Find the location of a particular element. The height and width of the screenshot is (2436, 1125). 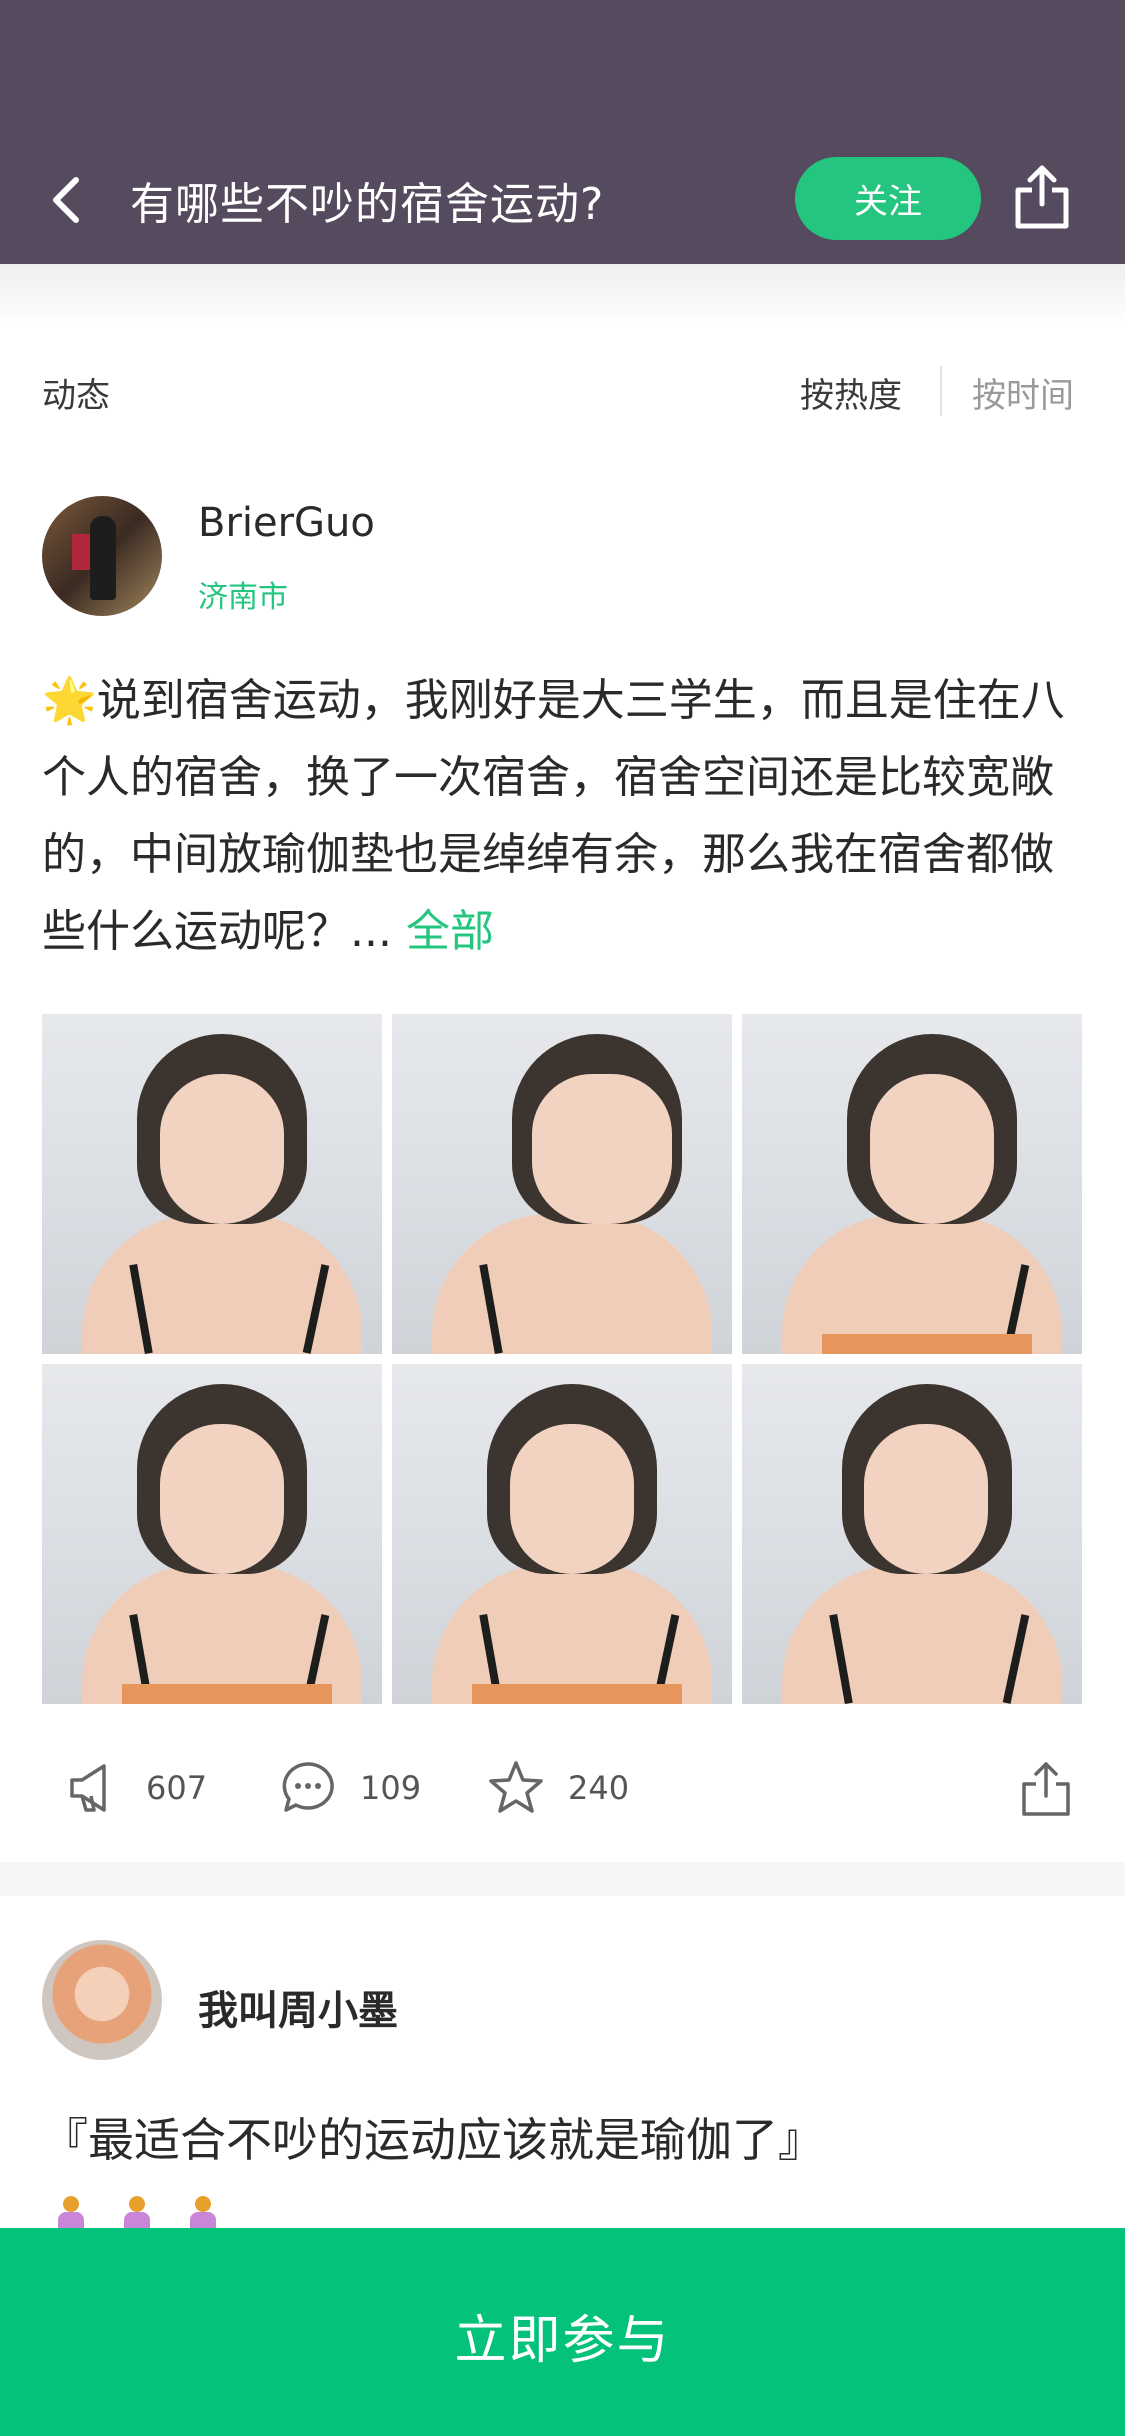

favorite-count: 240 is located at coordinates (599, 1788).